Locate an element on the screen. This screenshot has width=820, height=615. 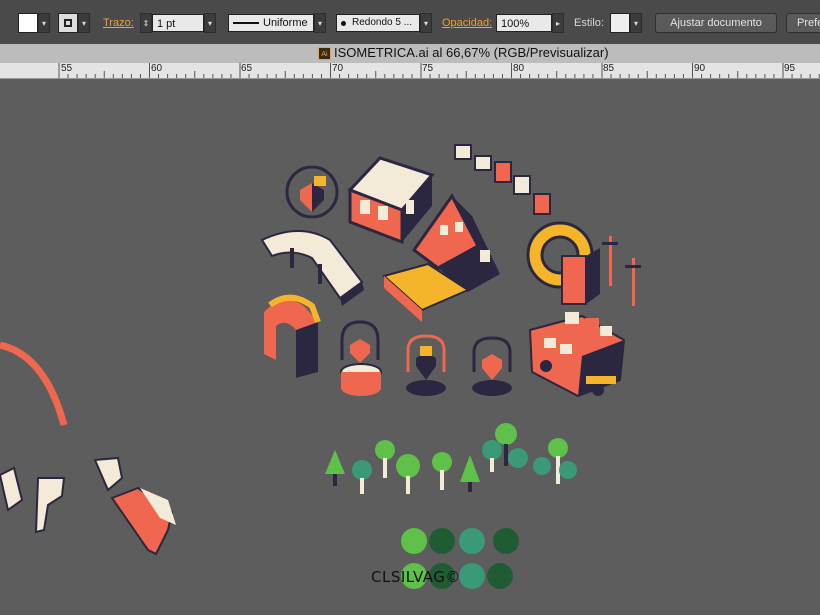
stroke-weight-stepper: ⇕ is located at coordinates (146, 23).